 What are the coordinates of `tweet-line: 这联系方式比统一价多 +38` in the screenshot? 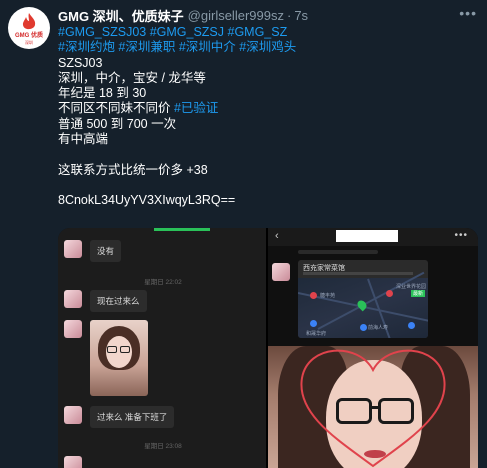 It's located at (268, 170).